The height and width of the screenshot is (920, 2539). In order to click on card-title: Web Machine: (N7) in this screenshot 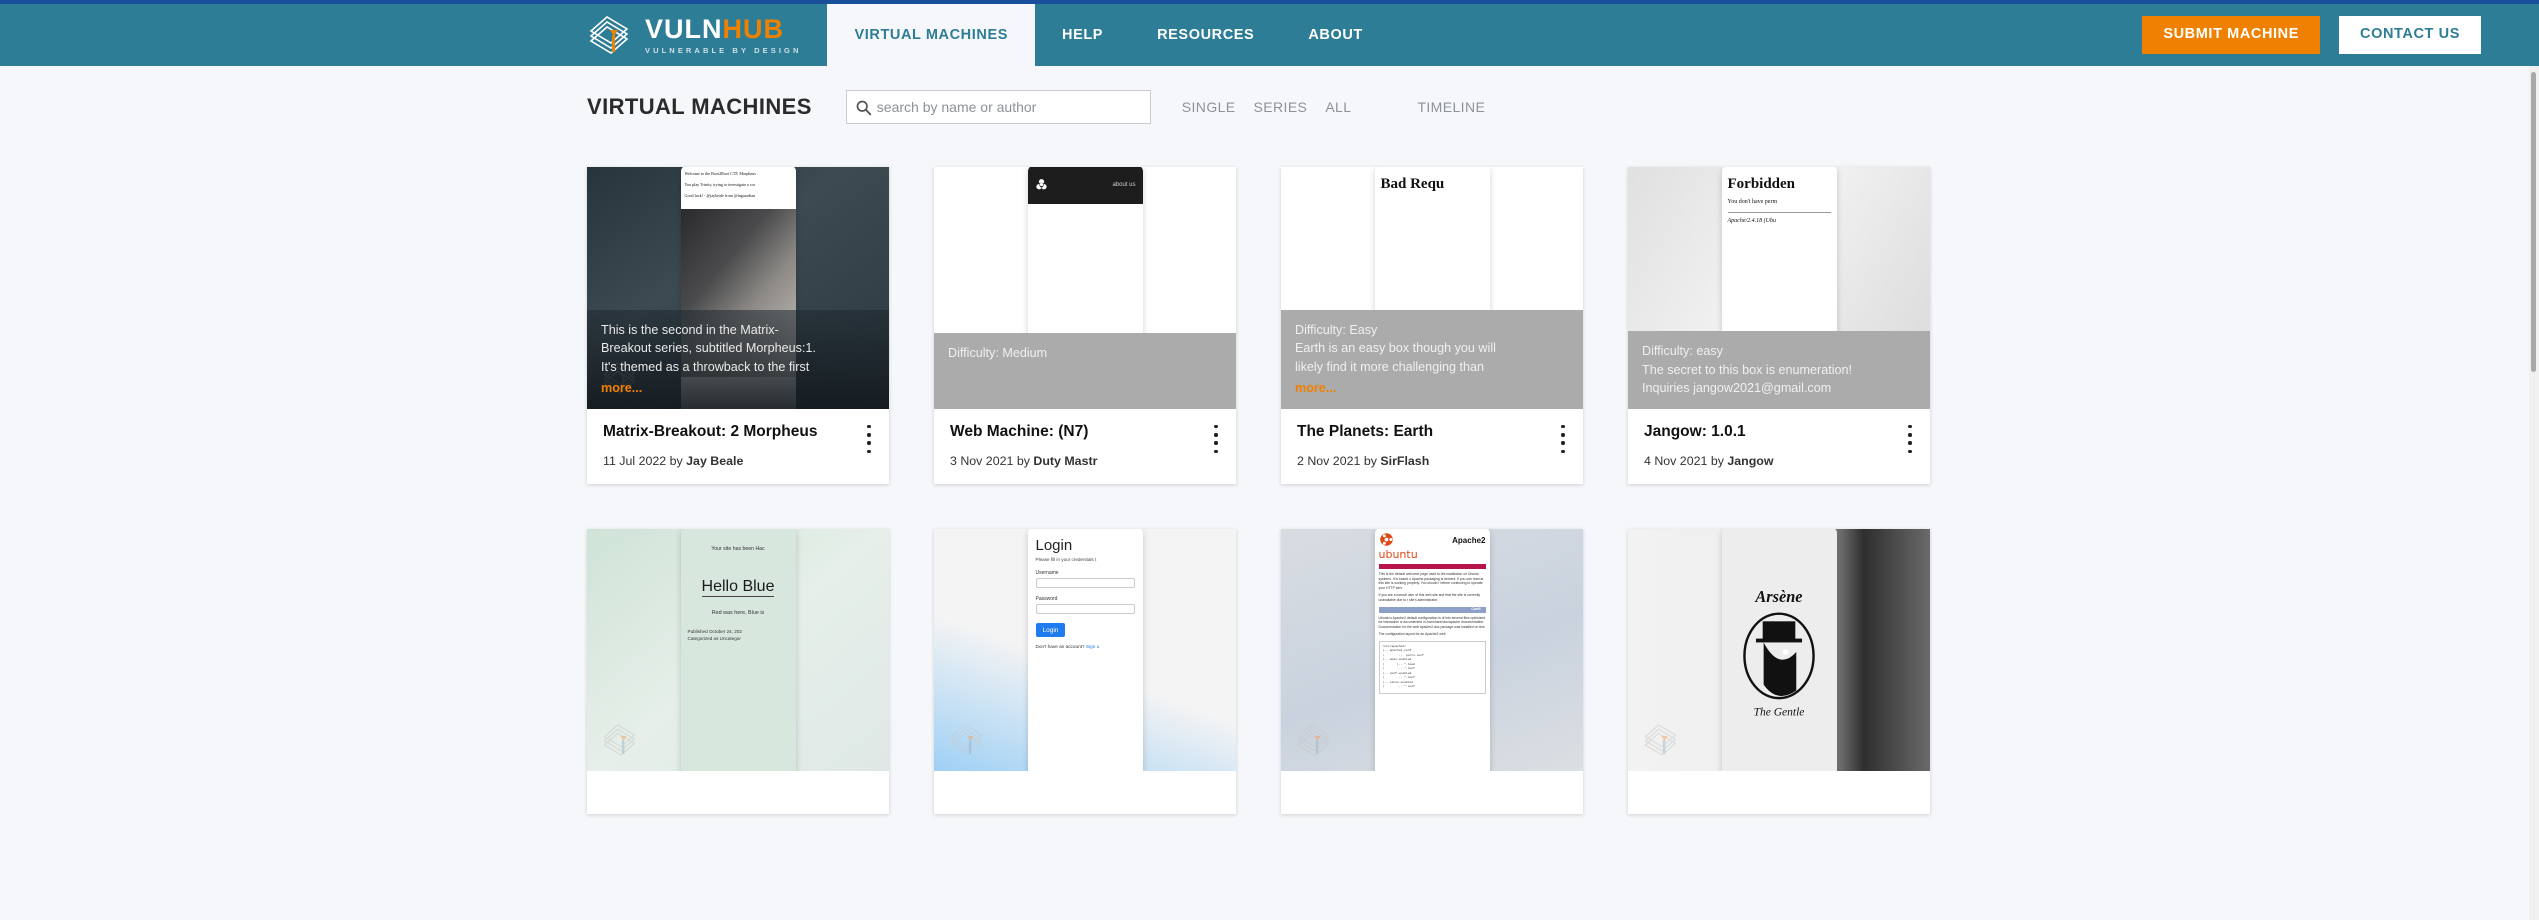, I will do `click(1085, 432)`.